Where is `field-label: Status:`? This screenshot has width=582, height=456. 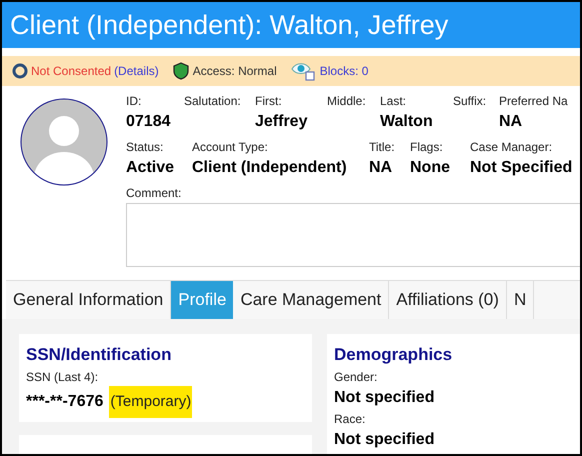 field-label: Status: is located at coordinates (145, 147).